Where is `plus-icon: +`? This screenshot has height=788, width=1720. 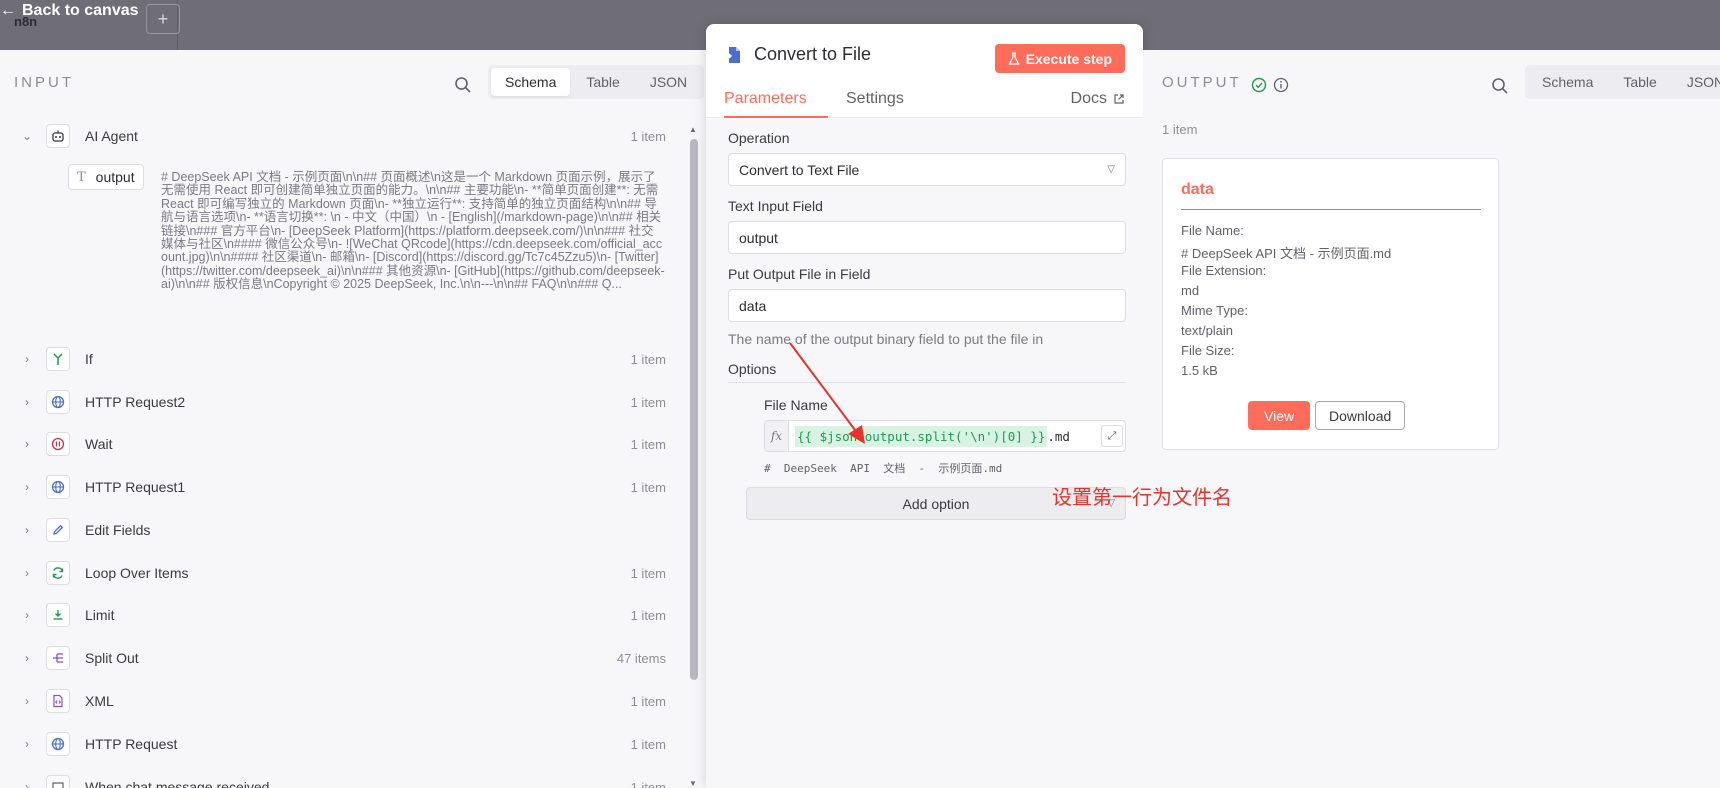 plus-icon: + is located at coordinates (163, 18).